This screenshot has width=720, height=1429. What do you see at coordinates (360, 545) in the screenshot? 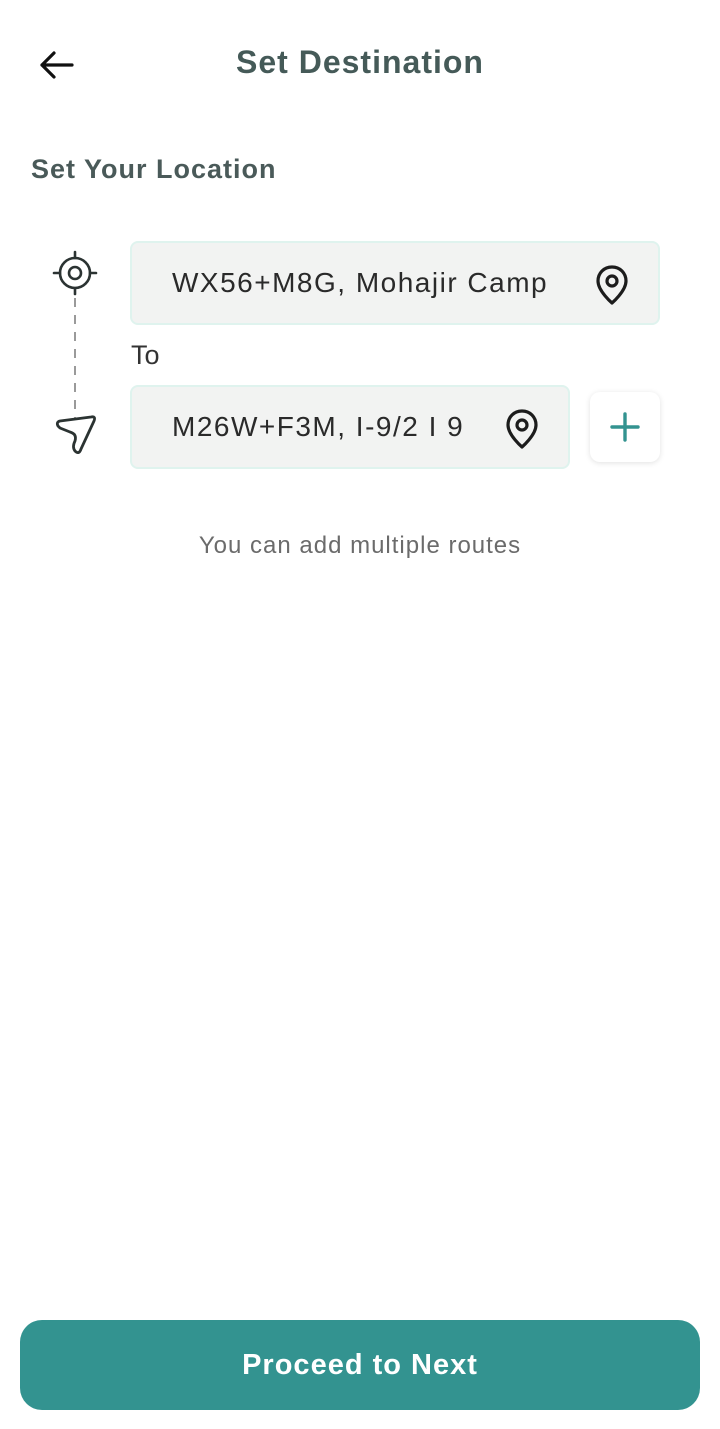
I see `multiple-routes-hint: You can add multiple routes` at bounding box center [360, 545].